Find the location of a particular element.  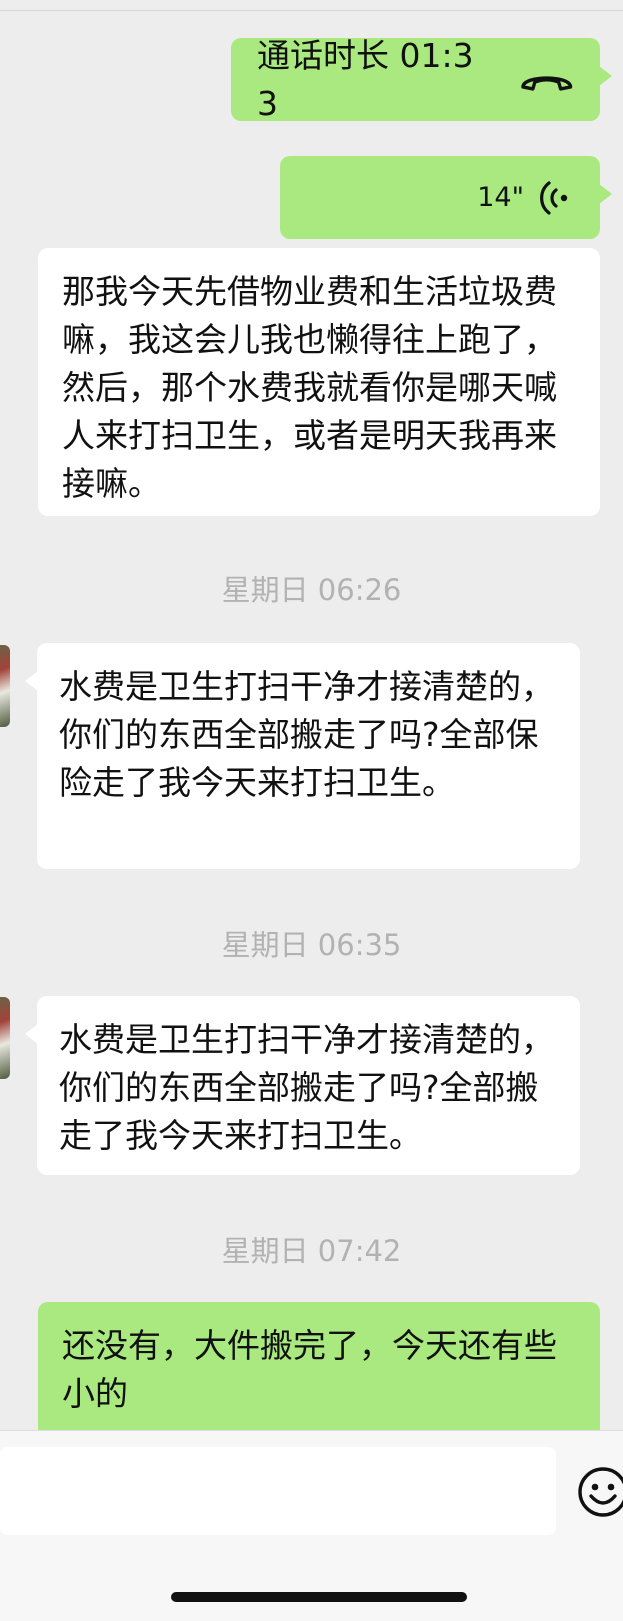

home-indicator is located at coordinates (319, 1597).